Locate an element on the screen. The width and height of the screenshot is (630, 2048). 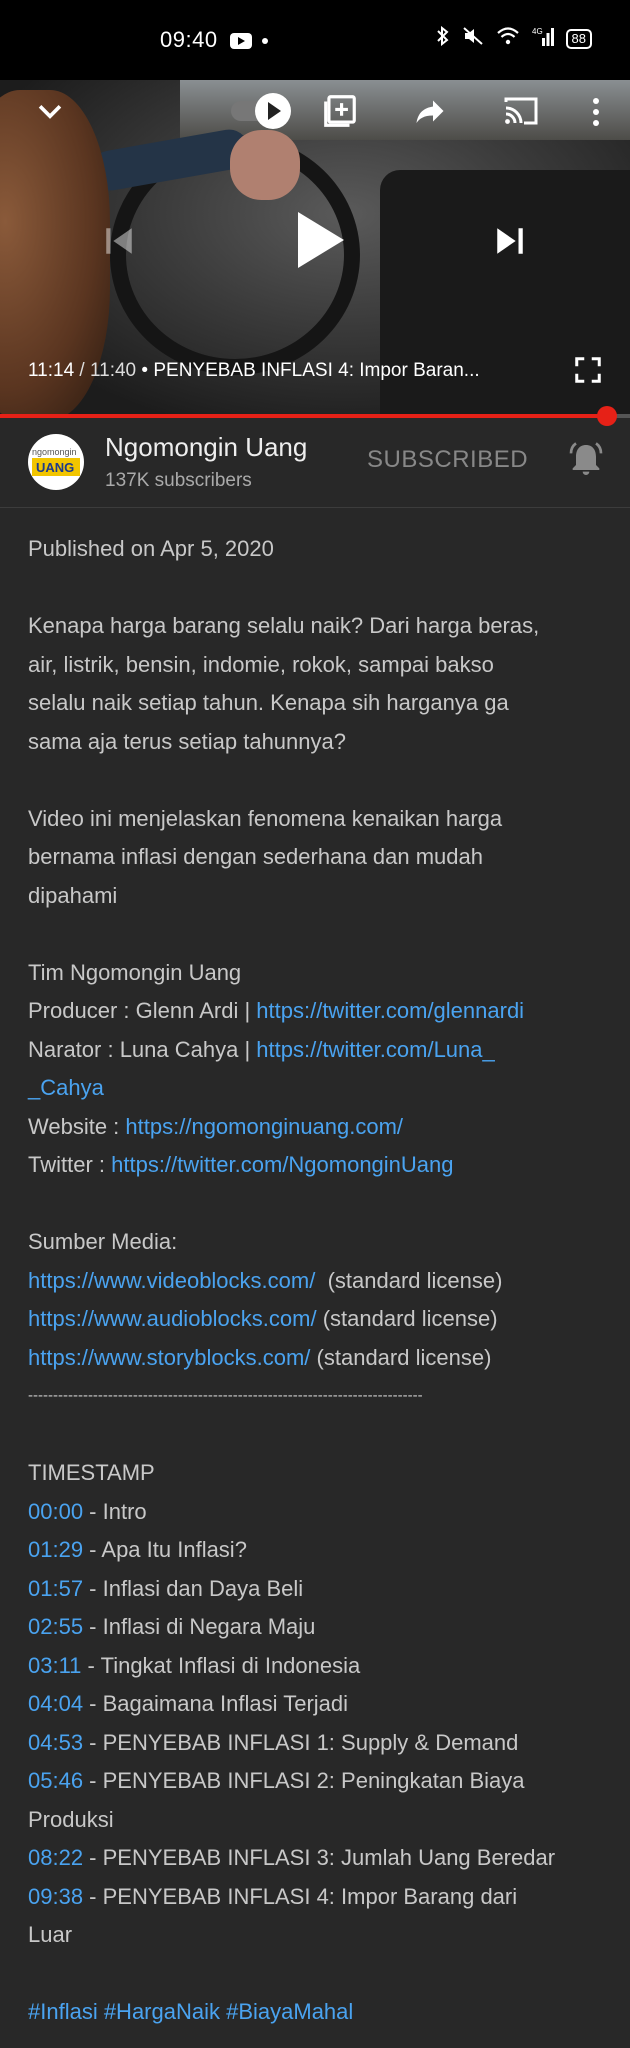
timestamp-row: 03:11 - Tingkat Inflasi di Indonesia is located at coordinates (318, 1666).